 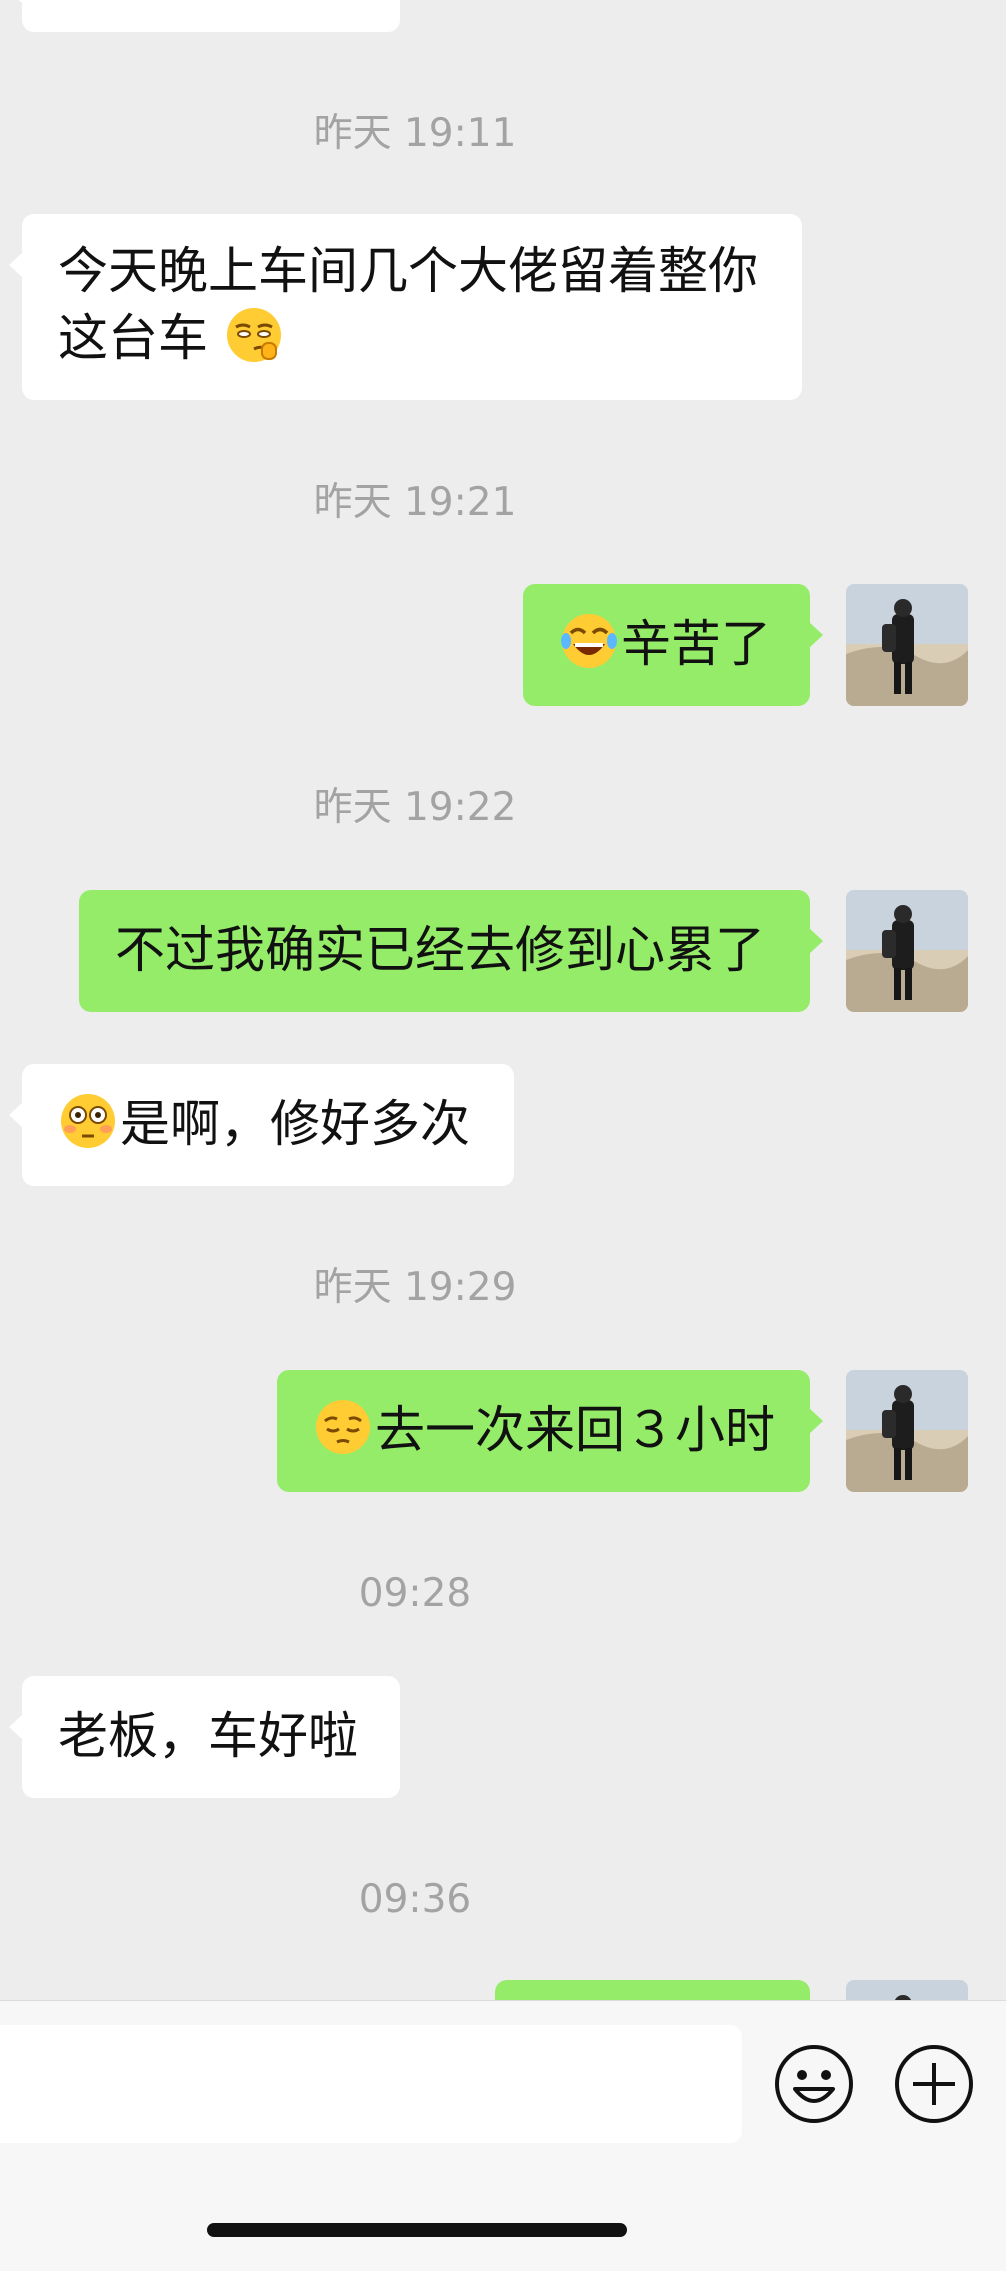 What do you see at coordinates (408, 271) in the screenshot?
I see `message-text-line: 今天晚上车间几个大佬留着整你` at bounding box center [408, 271].